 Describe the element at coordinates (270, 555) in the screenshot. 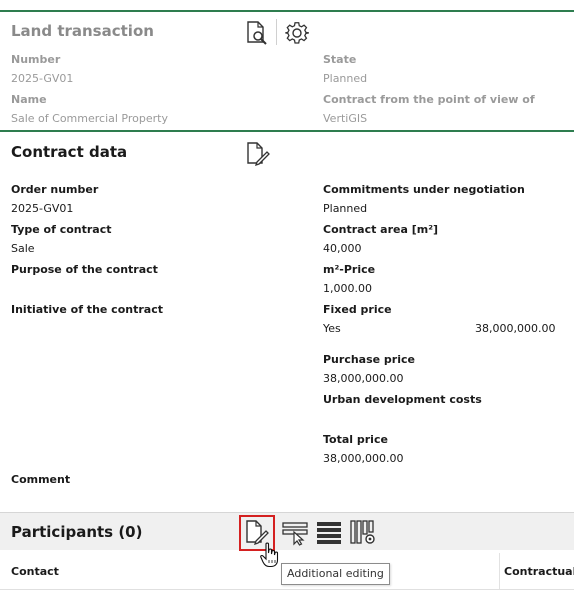

I see `hand-cursor-icon` at that location.